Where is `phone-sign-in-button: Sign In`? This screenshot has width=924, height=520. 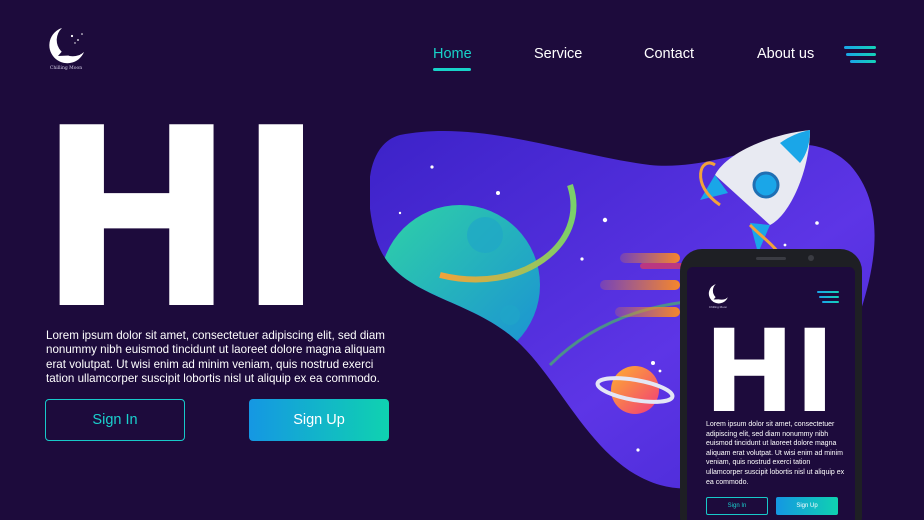
phone-sign-in-button: Sign In is located at coordinates (737, 506).